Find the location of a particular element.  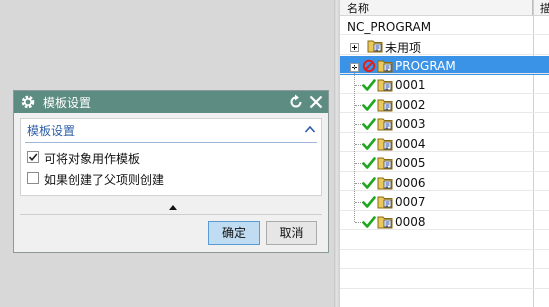

chevron-up-icon is located at coordinates (310, 129).